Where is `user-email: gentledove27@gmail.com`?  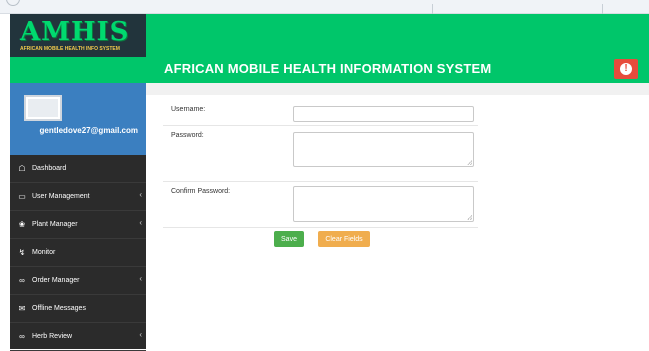
user-email: gentledove27@gmail.com is located at coordinates (89, 130).